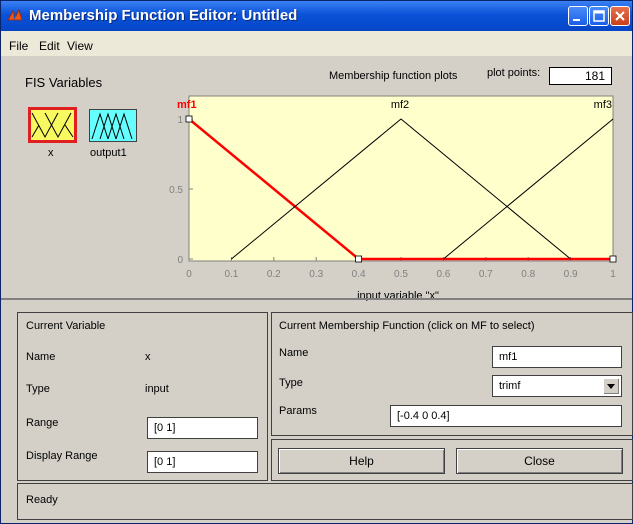  Describe the element at coordinates (452, 460) in the screenshot. I see `button-panel: Help Close` at that location.